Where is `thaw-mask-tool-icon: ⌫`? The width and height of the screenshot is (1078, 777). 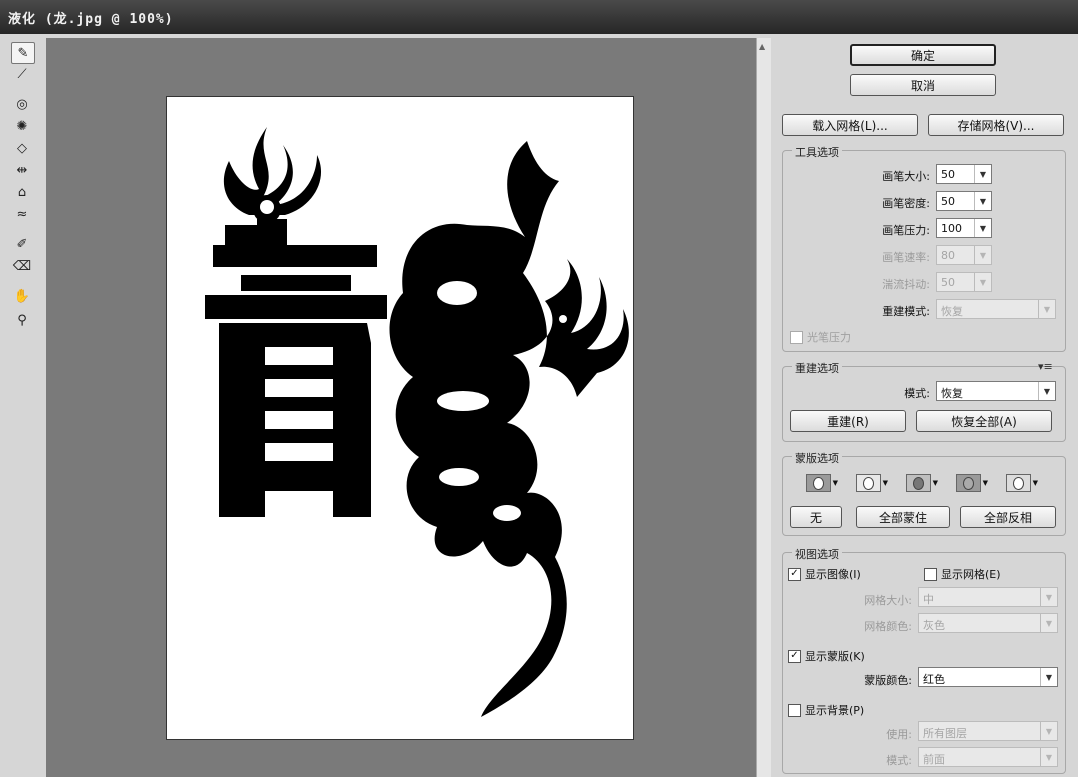
thaw-mask-tool-icon: ⌫ is located at coordinates (22, 266).